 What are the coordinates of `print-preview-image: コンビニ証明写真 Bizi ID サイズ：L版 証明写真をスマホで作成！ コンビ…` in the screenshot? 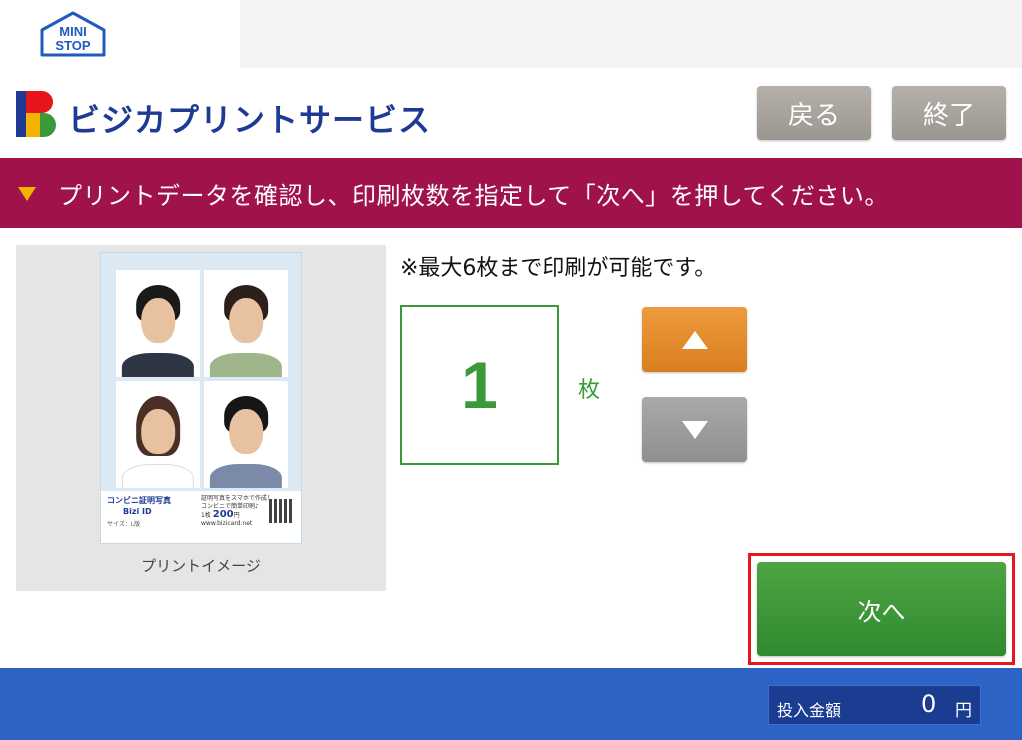 It's located at (201, 398).